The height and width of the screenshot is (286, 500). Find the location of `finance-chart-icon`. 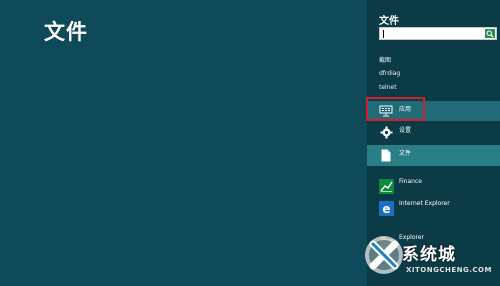

finance-chart-icon is located at coordinates (386, 186).